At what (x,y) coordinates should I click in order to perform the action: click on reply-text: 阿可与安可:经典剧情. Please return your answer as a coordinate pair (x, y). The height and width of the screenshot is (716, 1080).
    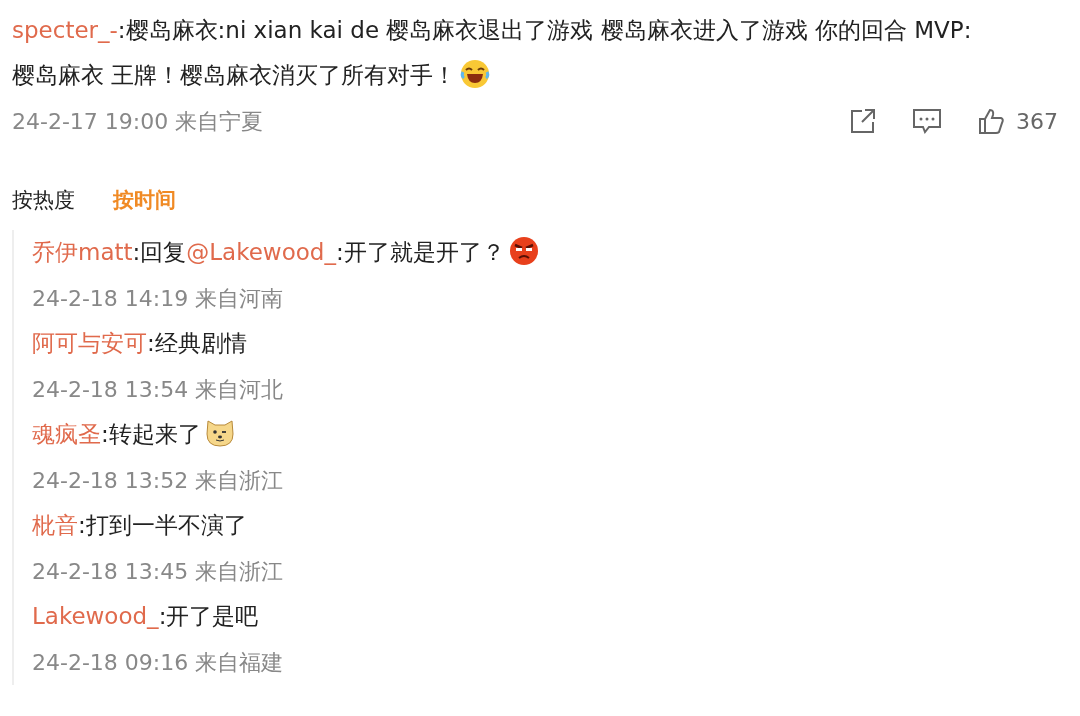
    Looking at the image, I should click on (140, 343).